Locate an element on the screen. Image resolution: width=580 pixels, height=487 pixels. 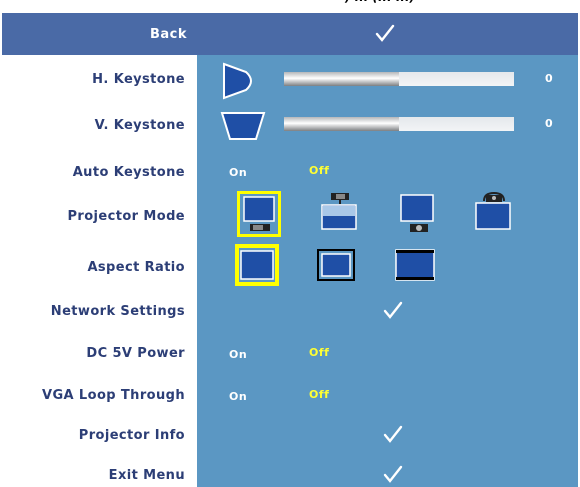
auto-keystone-off: Off is located at coordinates (319, 170).